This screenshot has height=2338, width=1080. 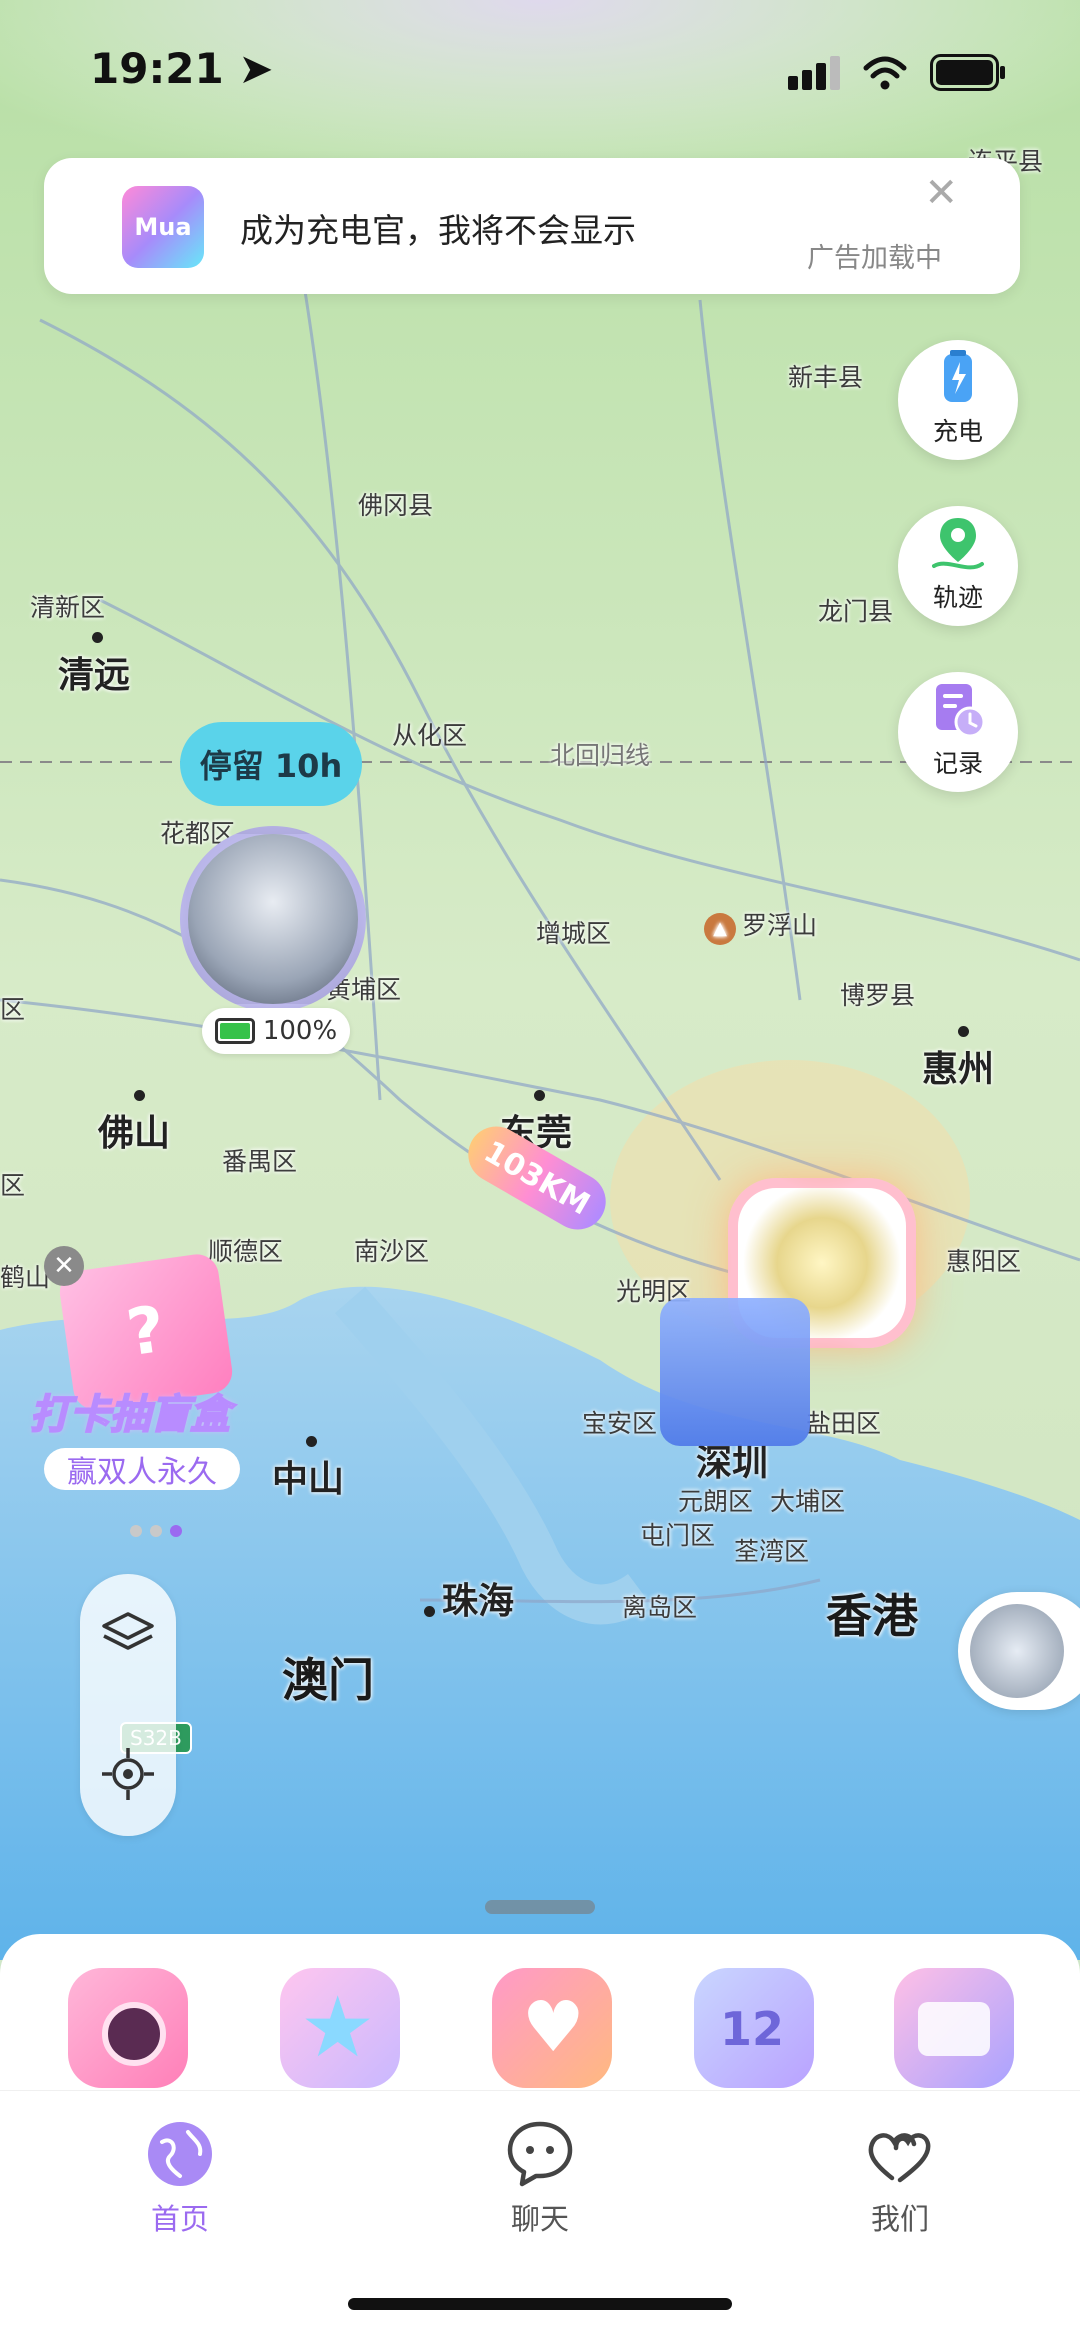 I want to click on stay-duration-bubble: 停留 10h, so click(x=271, y=764).